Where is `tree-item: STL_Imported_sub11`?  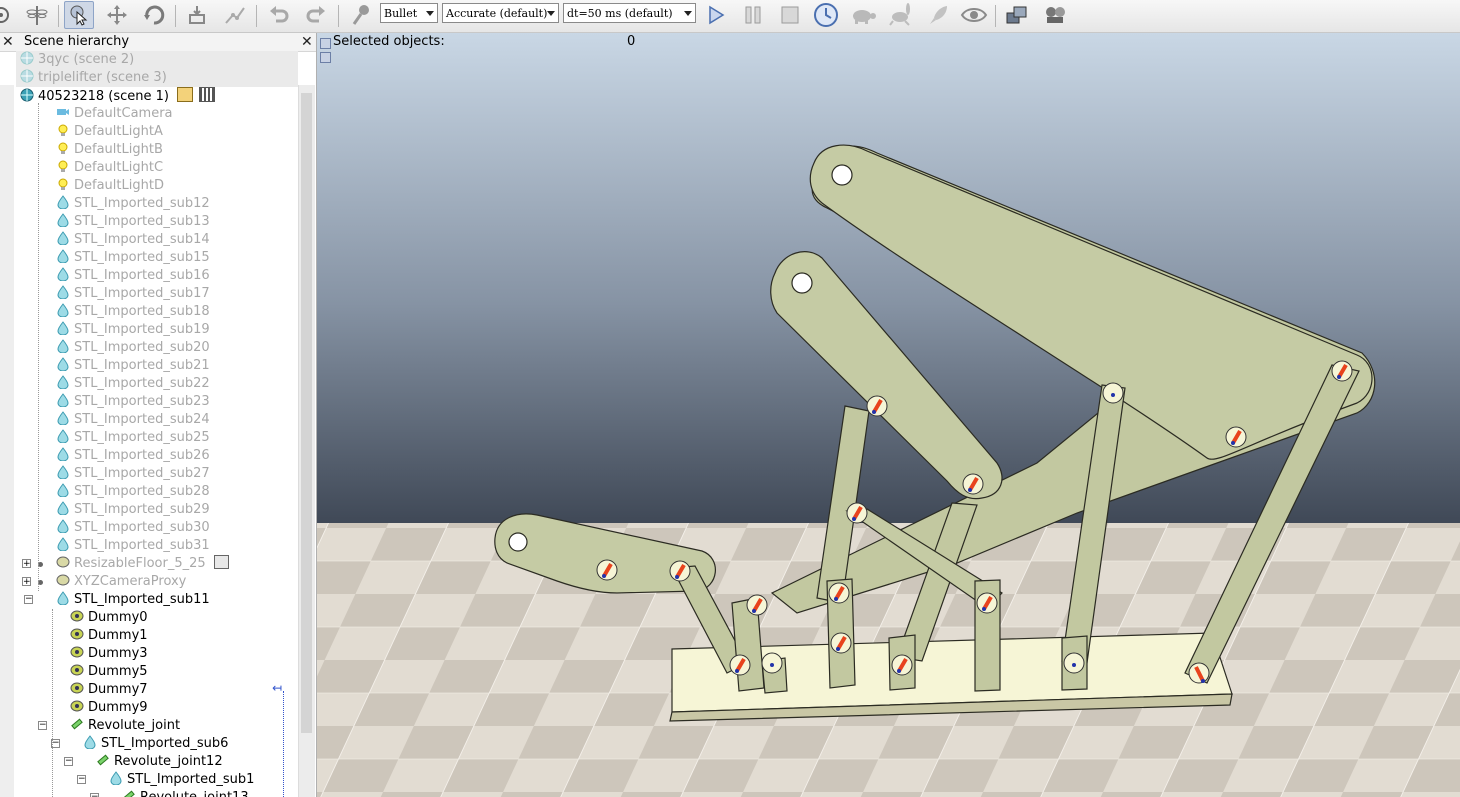
tree-item: STL_Imported_sub11 is located at coordinates (177, 600).